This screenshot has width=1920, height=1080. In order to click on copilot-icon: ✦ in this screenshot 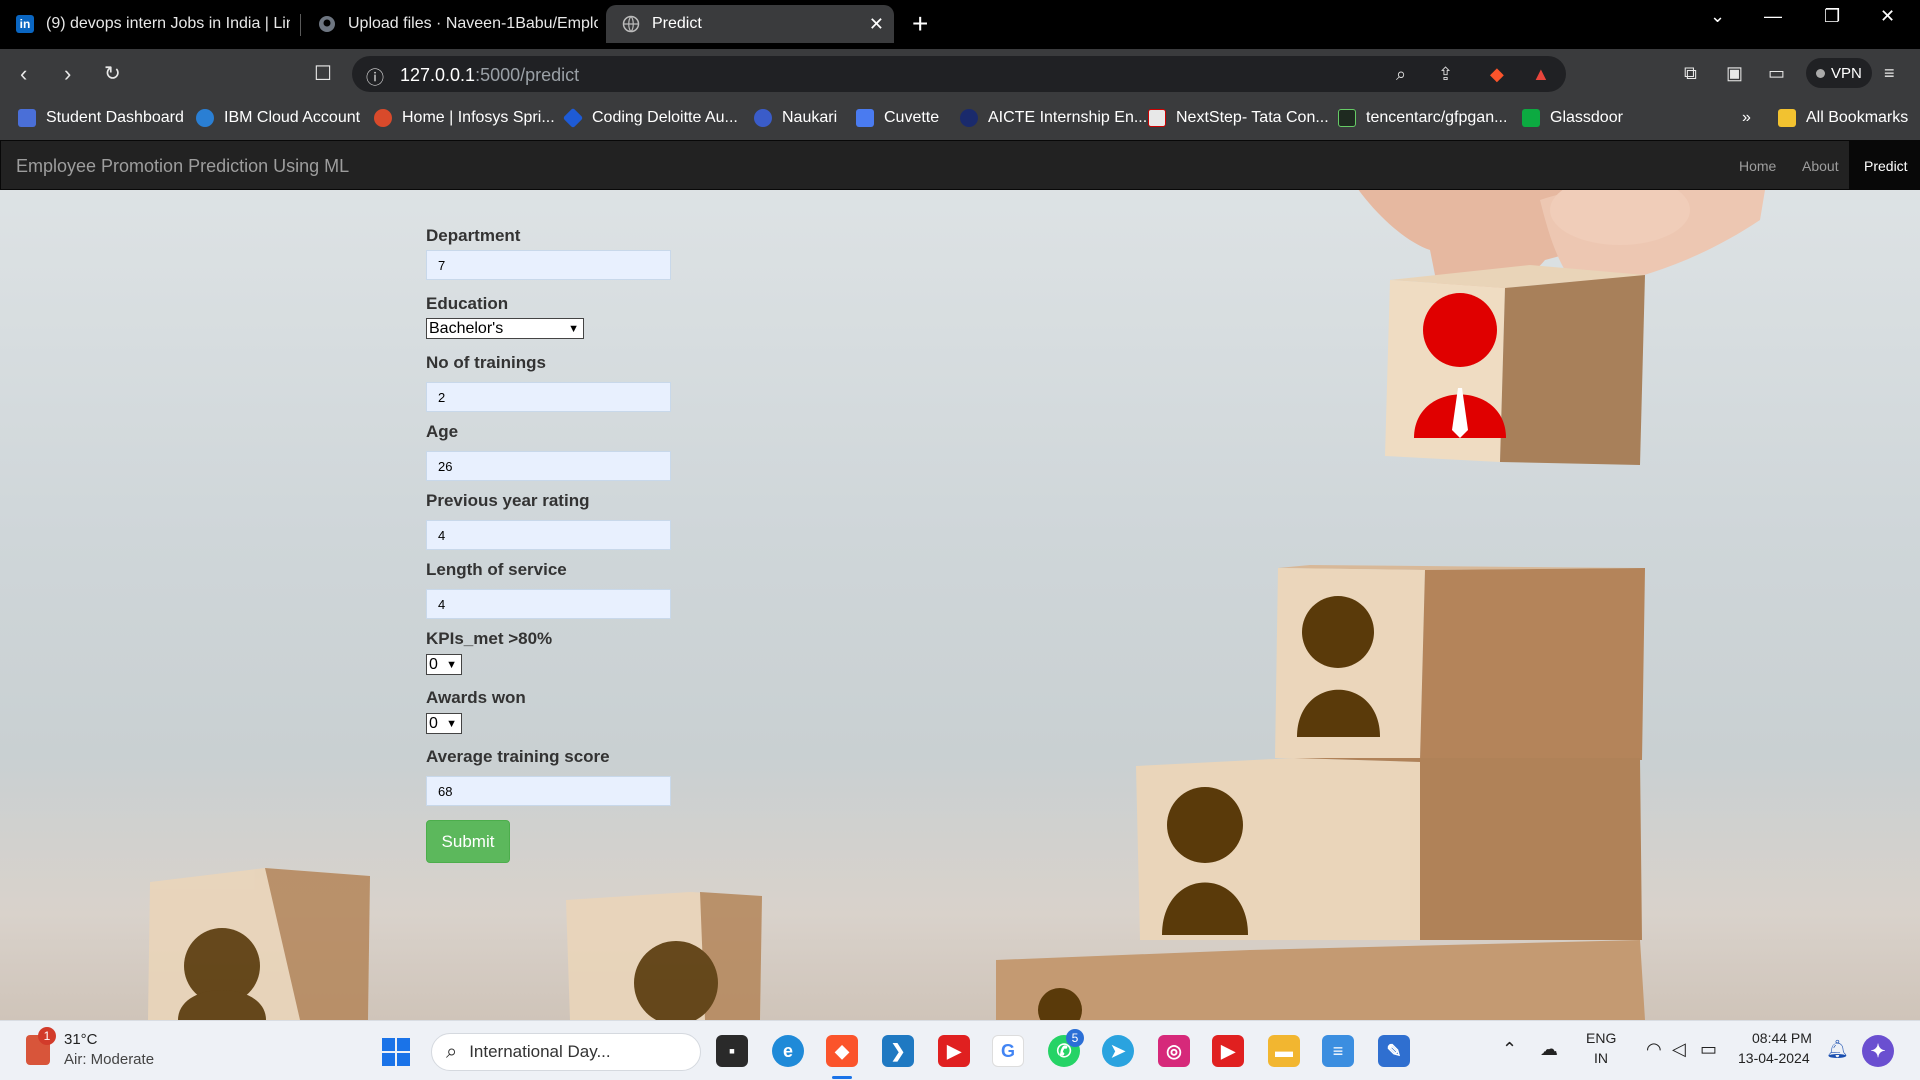, I will do `click(1878, 1051)`.